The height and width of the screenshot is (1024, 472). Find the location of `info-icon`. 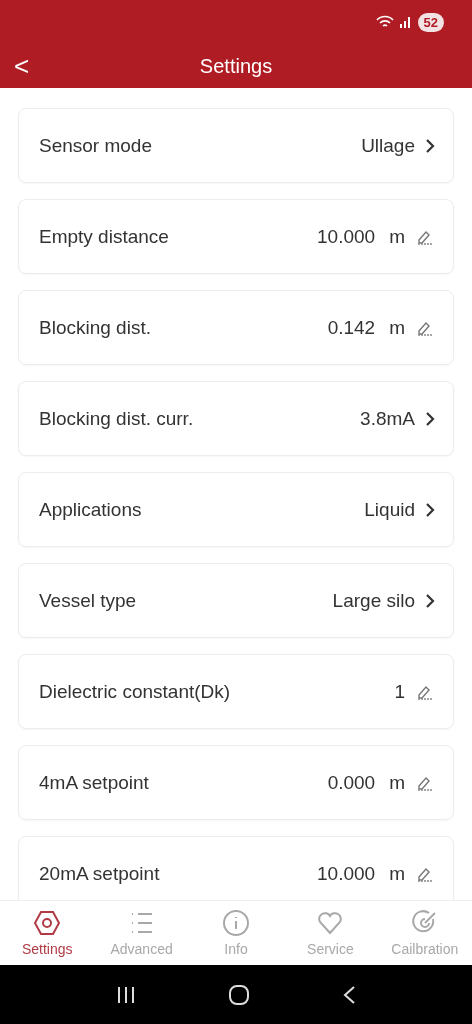

info-icon is located at coordinates (236, 923).